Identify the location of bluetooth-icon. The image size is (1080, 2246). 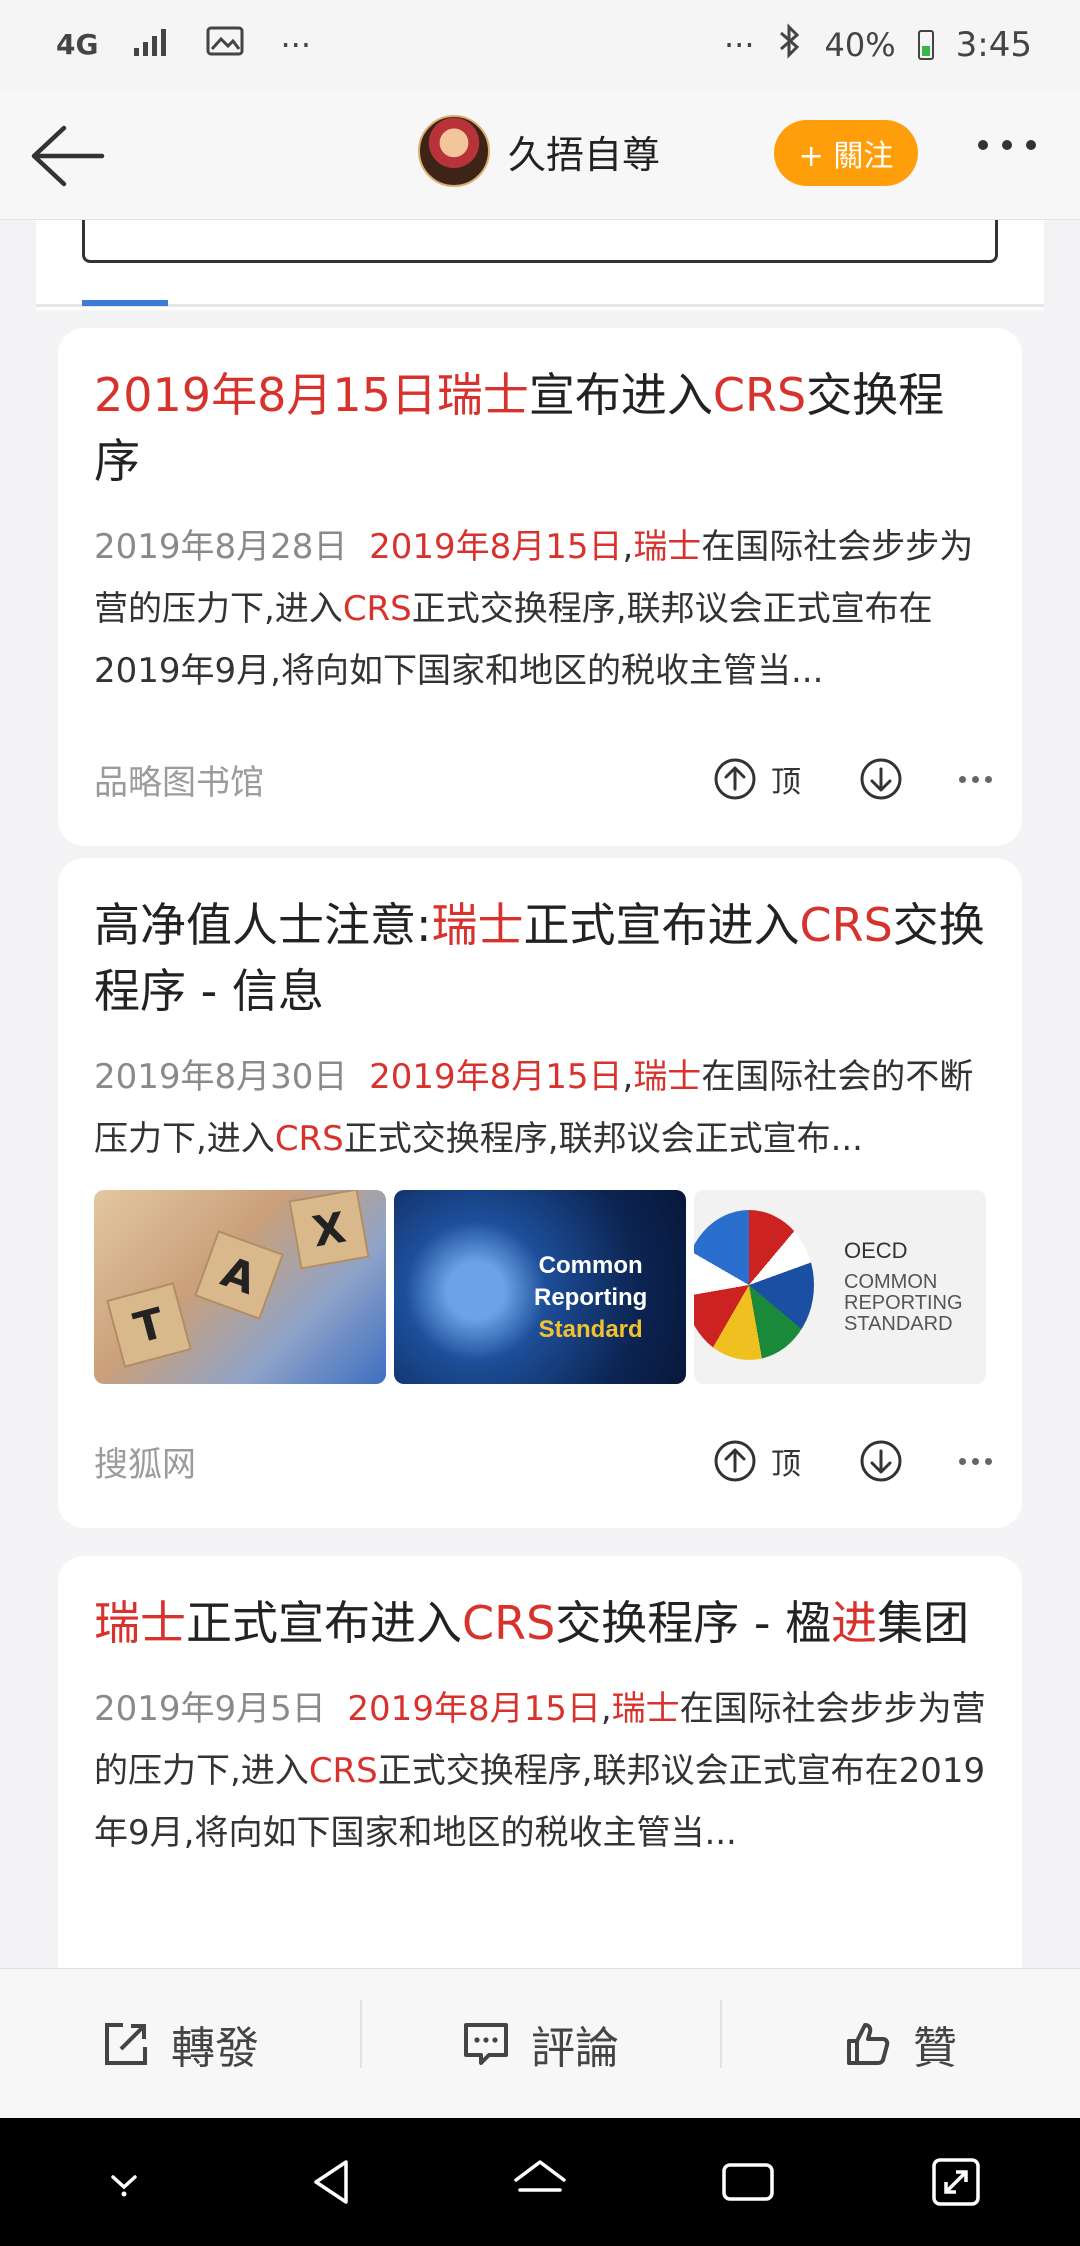
(790, 45).